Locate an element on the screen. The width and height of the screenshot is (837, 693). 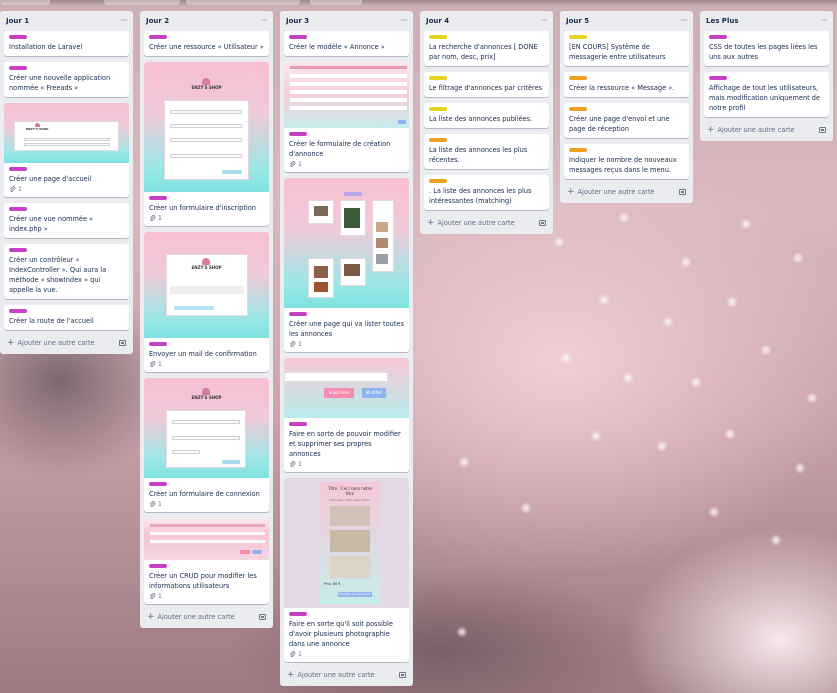
list-header: Jour 3 ··· is located at coordinates (346, 21).